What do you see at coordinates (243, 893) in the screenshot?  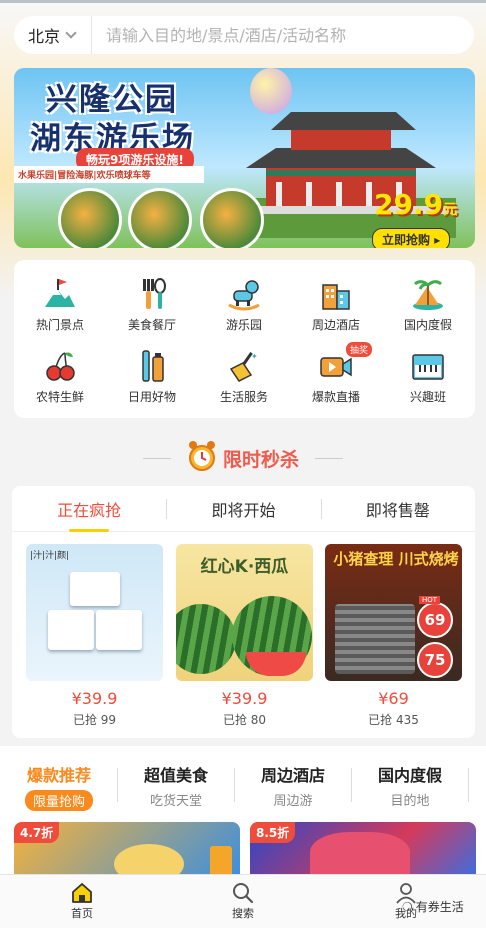 I see `search-icon` at bounding box center [243, 893].